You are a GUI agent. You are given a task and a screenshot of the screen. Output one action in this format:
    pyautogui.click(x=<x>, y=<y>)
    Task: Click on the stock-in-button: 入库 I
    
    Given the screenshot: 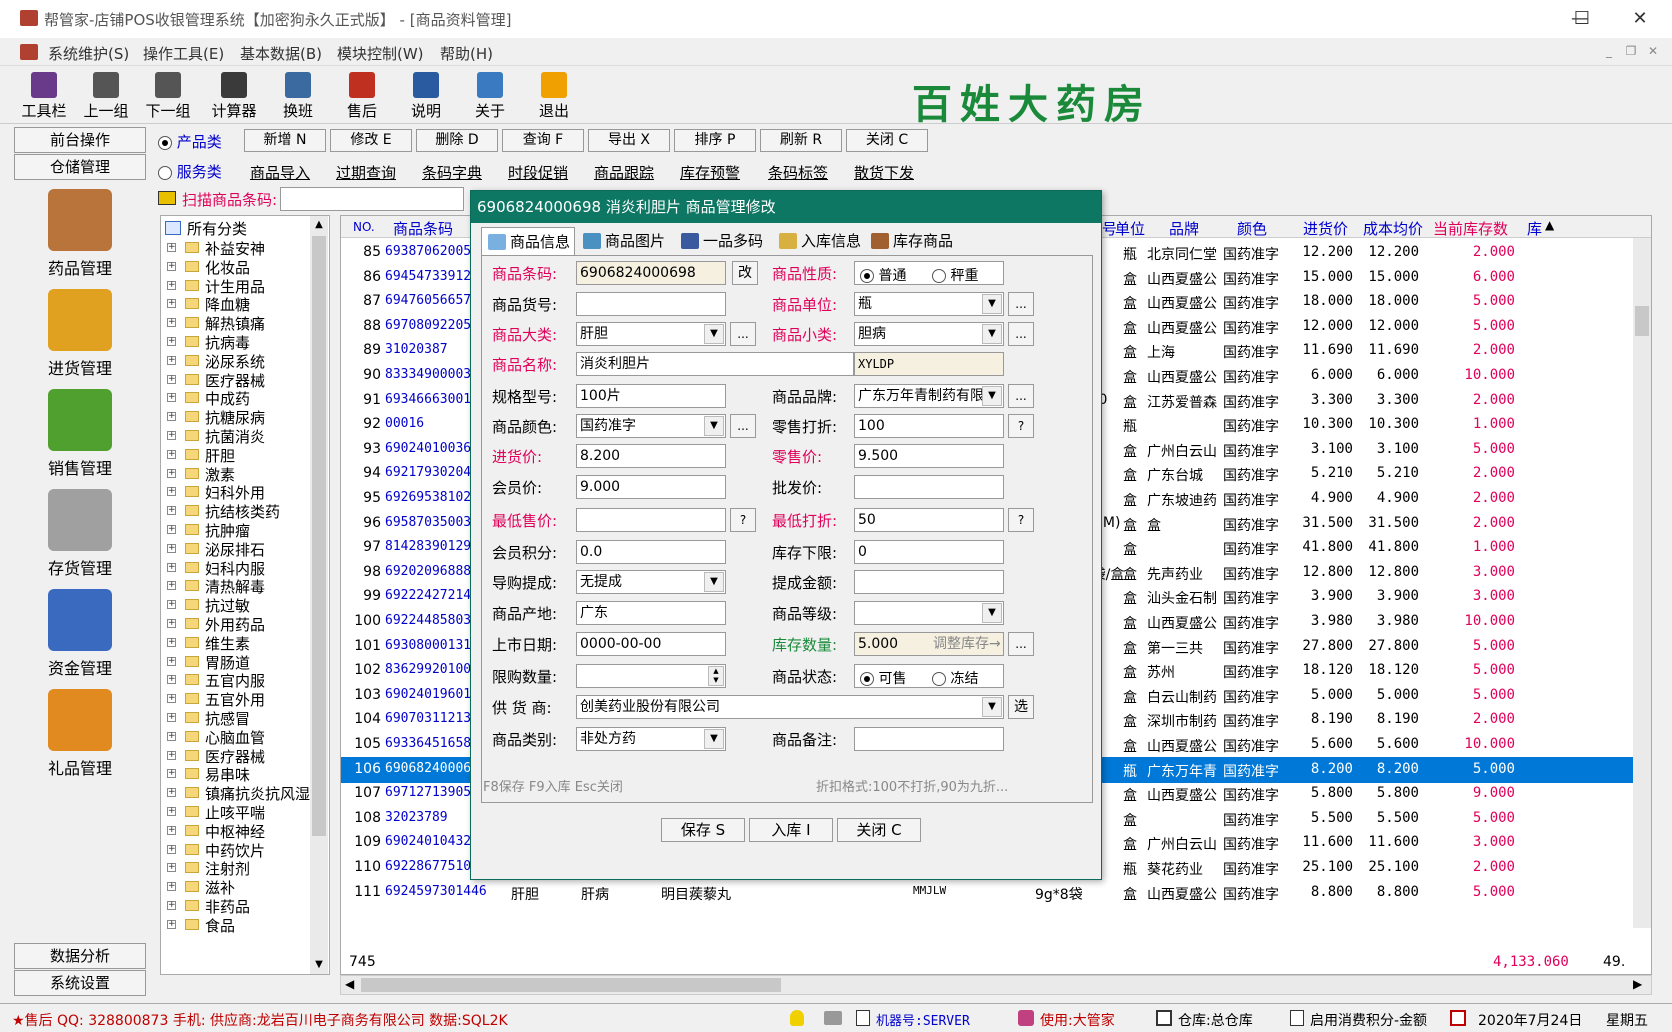 What is the action you would take?
    pyautogui.click(x=791, y=830)
    